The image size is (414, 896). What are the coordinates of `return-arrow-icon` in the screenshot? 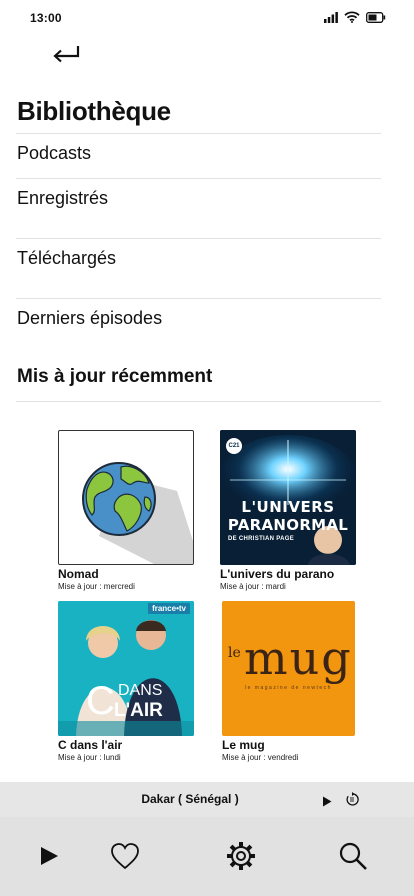 It's located at (66, 54).